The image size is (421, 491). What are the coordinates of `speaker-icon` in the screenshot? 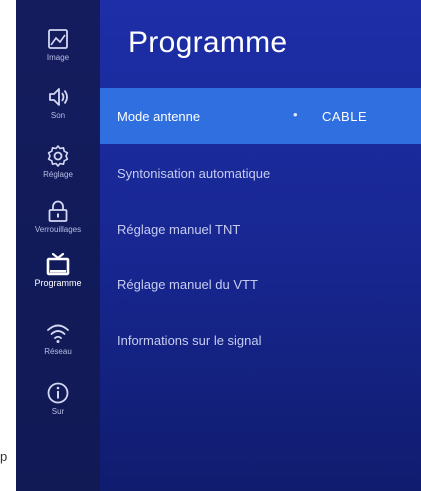 It's located at (58, 97).